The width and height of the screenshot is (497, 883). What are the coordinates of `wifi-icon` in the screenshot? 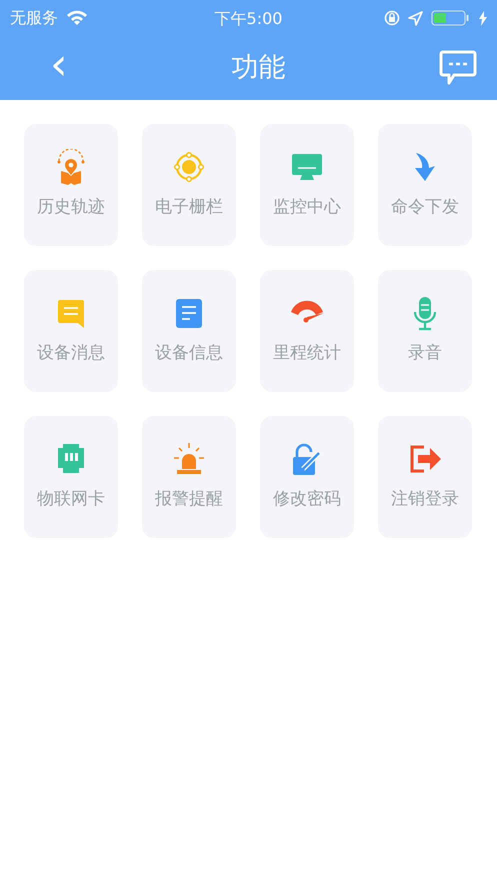 It's located at (77, 18).